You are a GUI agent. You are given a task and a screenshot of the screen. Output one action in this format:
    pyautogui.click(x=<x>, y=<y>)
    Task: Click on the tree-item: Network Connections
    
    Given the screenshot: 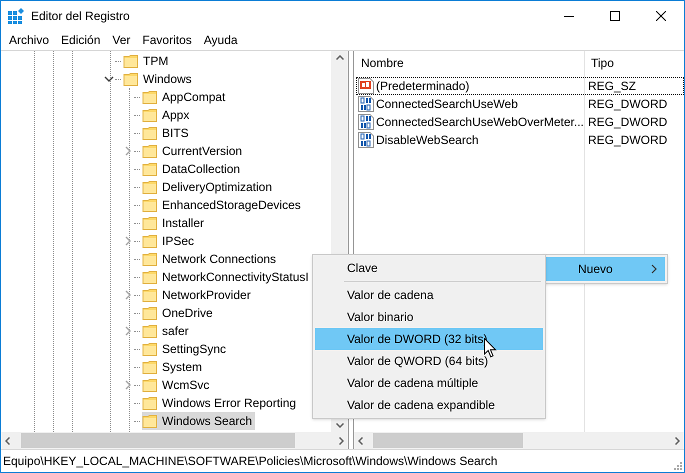 What is the action you would take?
    pyautogui.click(x=211, y=259)
    